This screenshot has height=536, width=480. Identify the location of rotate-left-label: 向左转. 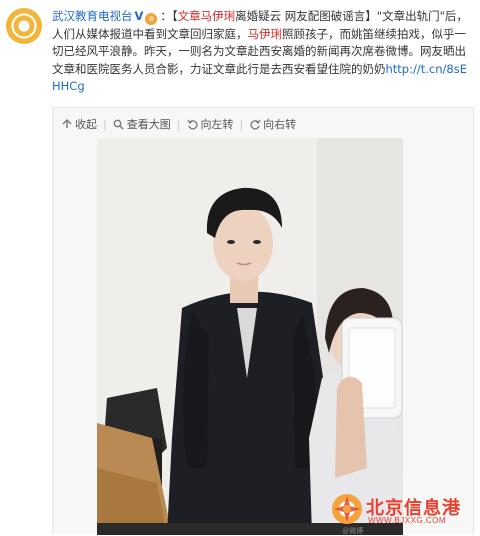
(217, 124).